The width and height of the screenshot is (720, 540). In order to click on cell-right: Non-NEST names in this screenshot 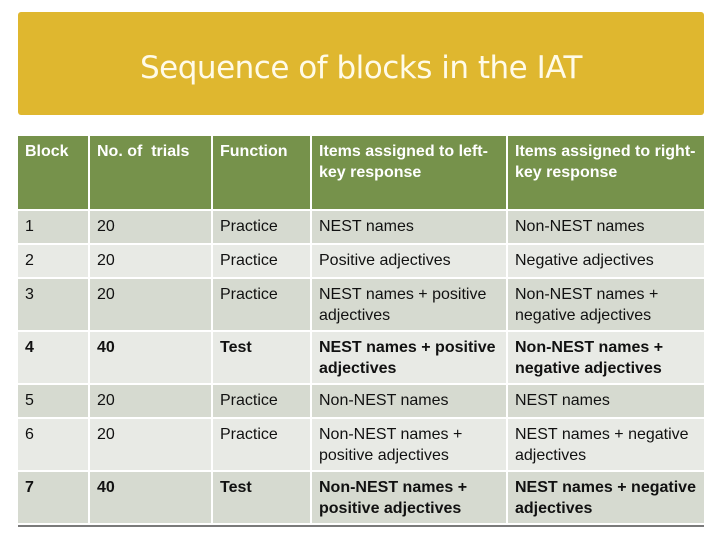, I will do `click(606, 228)`.